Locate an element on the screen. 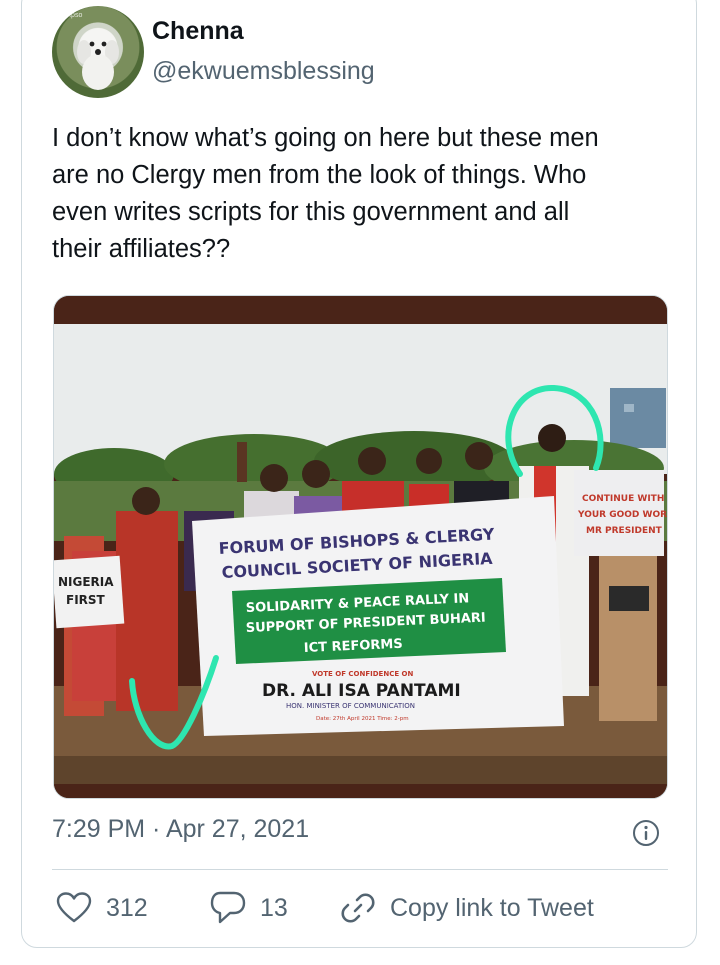 The image size is (720, 965). like-button: 312 is located at coordinates (102, 908).